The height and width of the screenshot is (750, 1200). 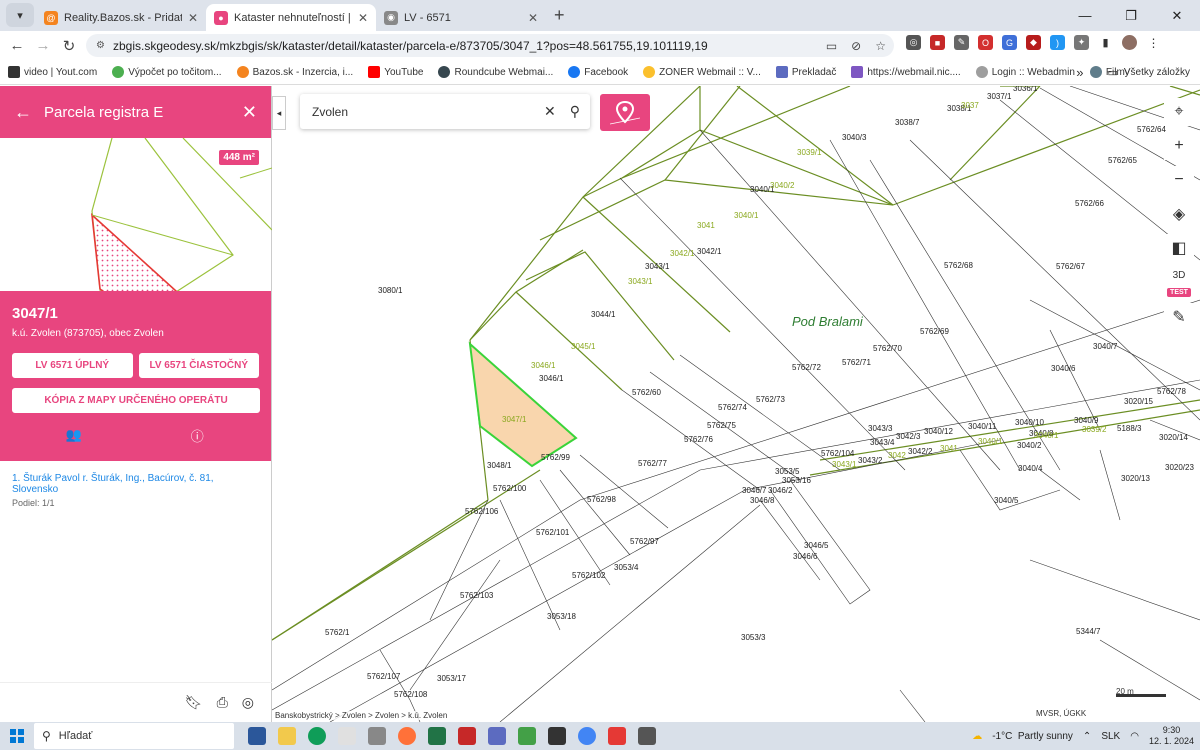 I want to click on search-icon: ⚲, so click(x=575, y=111).